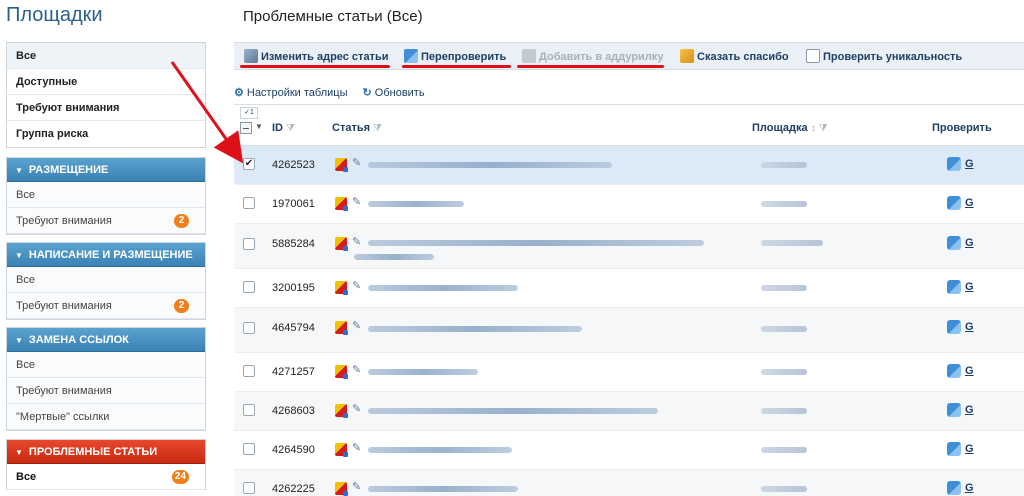  Describe the element at coordinates (283, 128) in the screenshot. I see `column-id: ID ⧩` at that location.